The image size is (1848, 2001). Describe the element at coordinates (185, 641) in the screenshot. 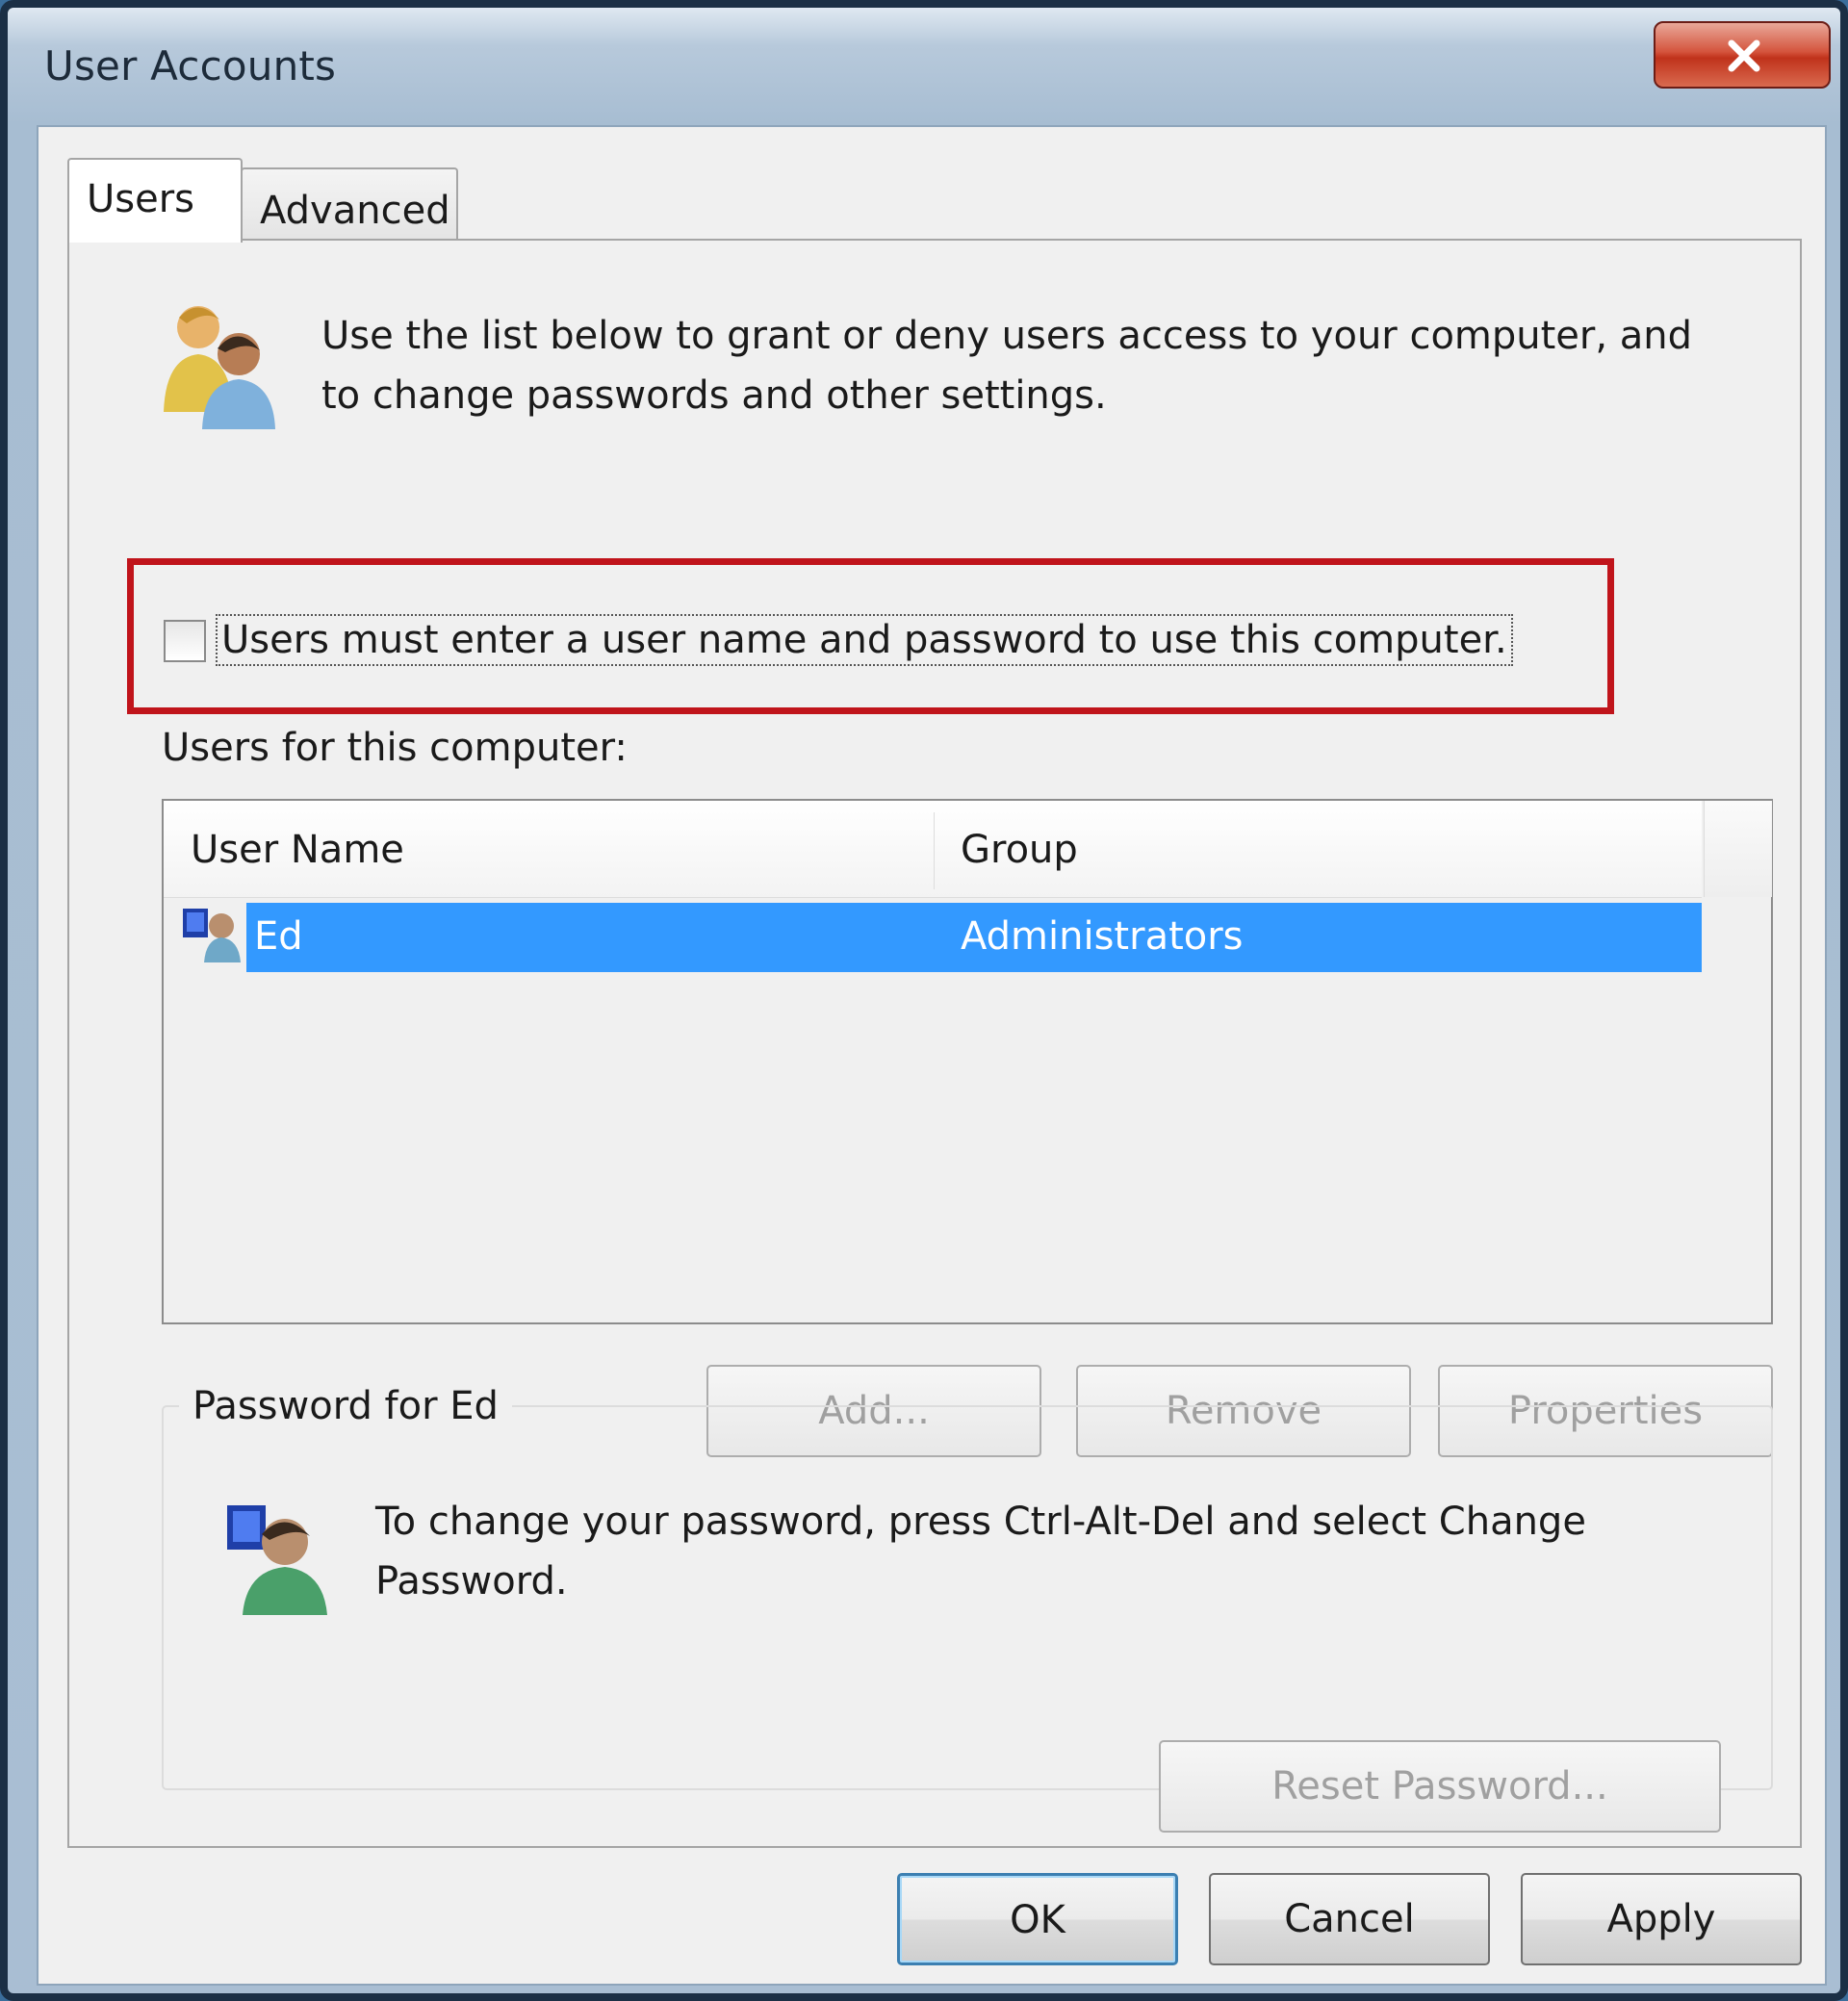

I see `require-login-checkbox` at that location.